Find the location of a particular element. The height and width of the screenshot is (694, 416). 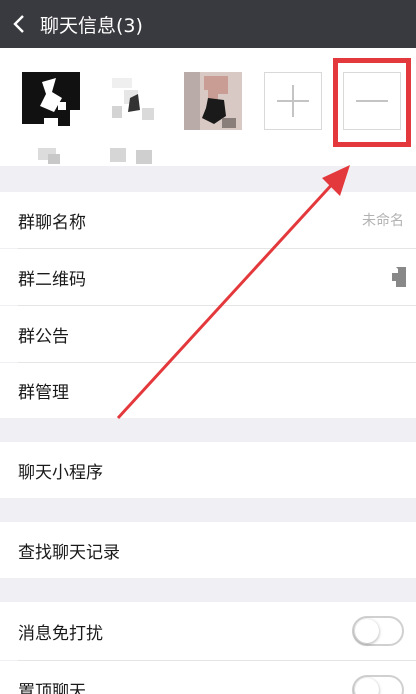

pin-toggle is located at coordinates (378, 684).